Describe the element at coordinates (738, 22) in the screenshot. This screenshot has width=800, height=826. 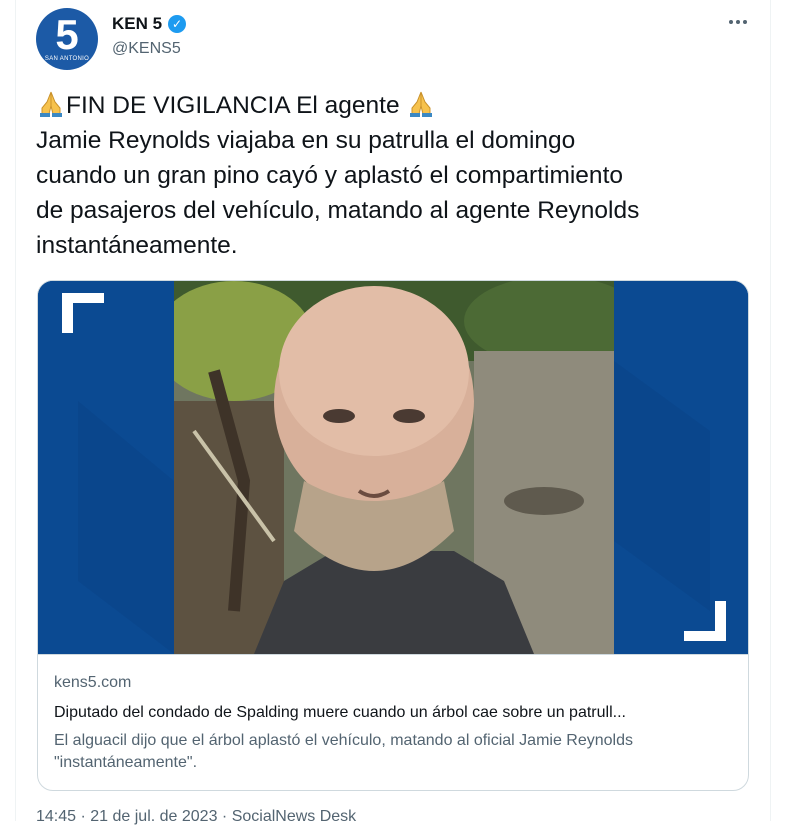
I see `more-options-icon` at that location.